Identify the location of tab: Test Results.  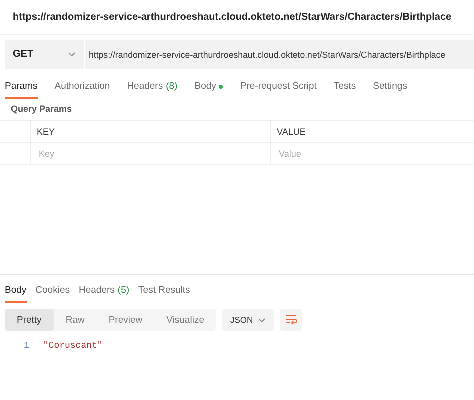
(164, 291).